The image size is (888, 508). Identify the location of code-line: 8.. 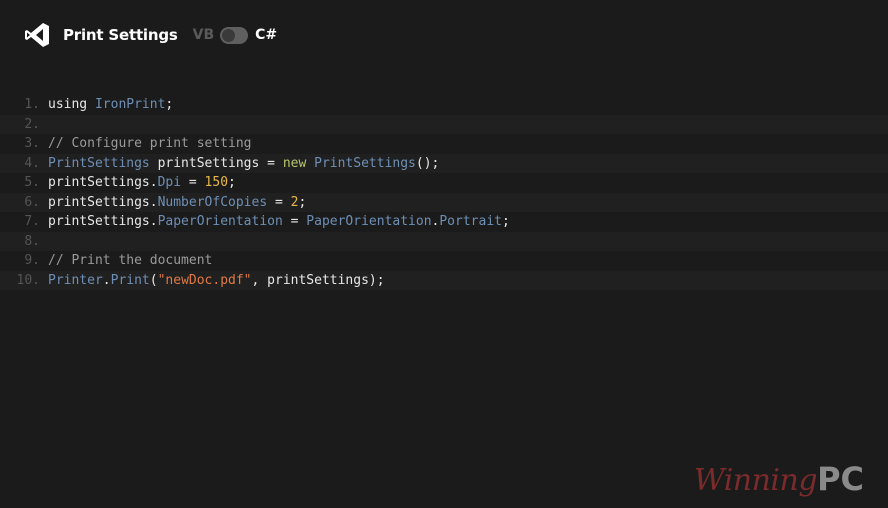
(444, 241).